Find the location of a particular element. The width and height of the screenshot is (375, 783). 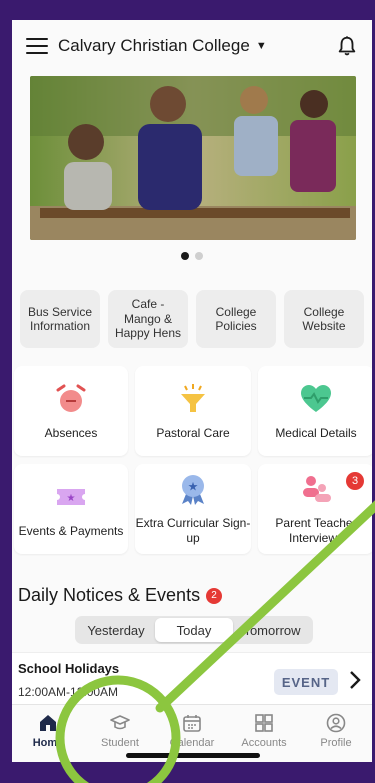

tab-label: Profile is located at coordinates (336, 743).